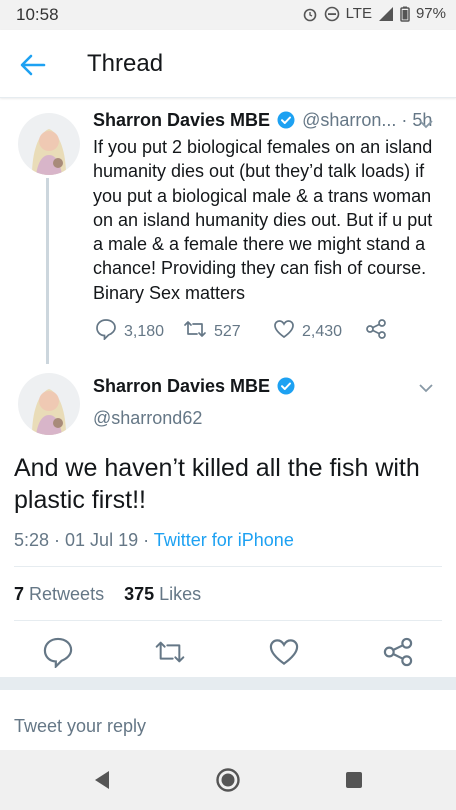 The width and height of the screenshot is (456, 810). What do you see at coordinates (228, 719) in the screenshot?
I see `reply-bar: Tweet your reply` at bounding box center [228, 719].